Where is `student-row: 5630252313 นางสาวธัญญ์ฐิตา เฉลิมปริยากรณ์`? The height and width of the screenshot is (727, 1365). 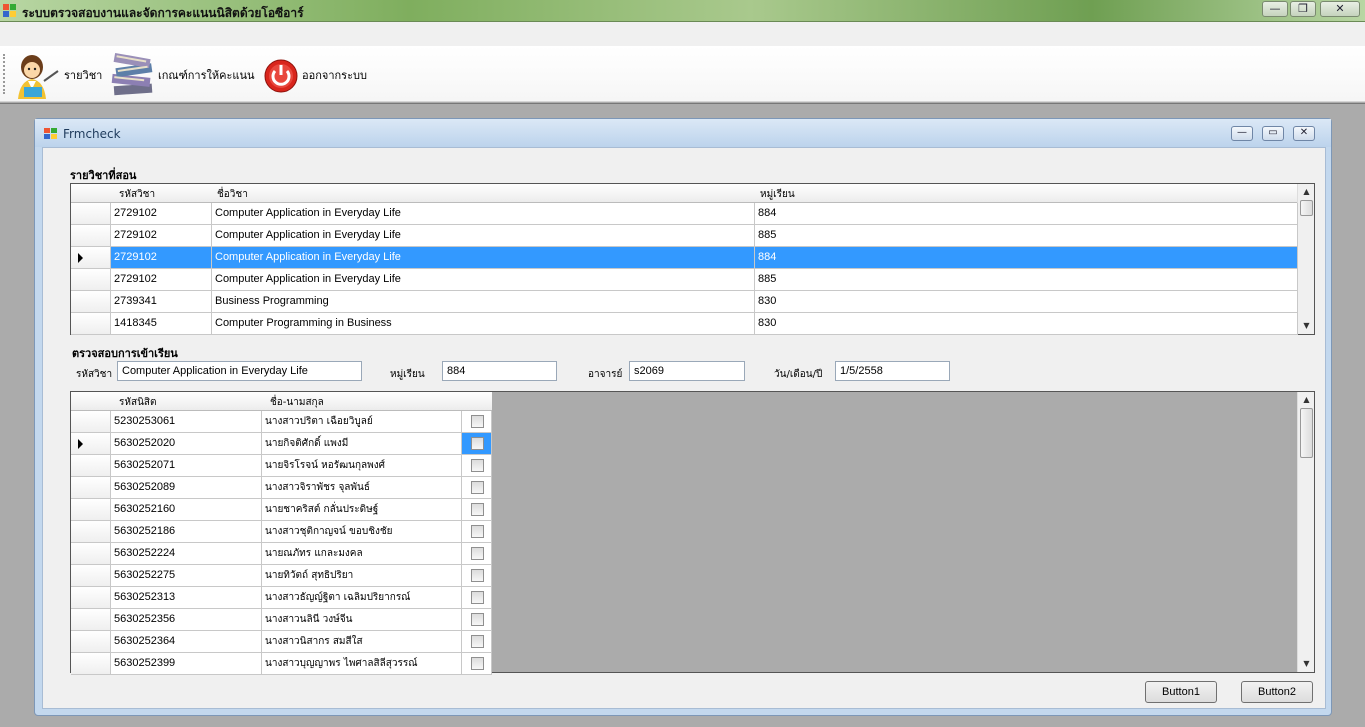 student-row: 5630252313 นางสาวธัญญ์ฐิตา เฉลิมปริยากรณ์ is located at coordinates (281, 598).